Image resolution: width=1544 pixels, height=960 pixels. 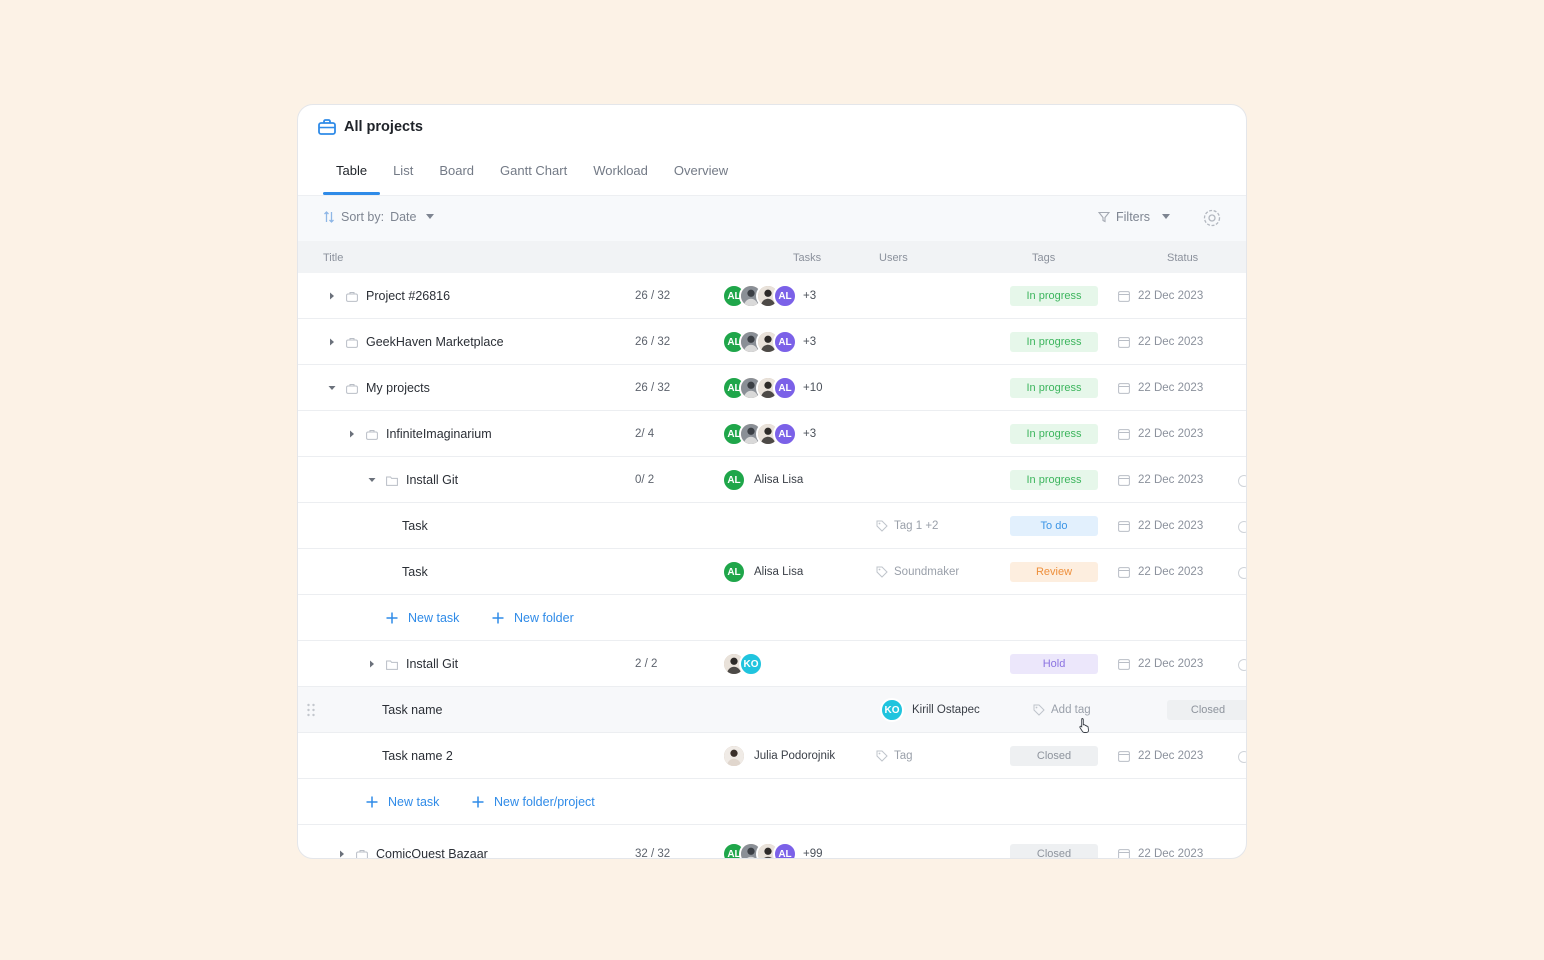 I want to click on pointer-cursor-icon, so click(x=1084, y=725).